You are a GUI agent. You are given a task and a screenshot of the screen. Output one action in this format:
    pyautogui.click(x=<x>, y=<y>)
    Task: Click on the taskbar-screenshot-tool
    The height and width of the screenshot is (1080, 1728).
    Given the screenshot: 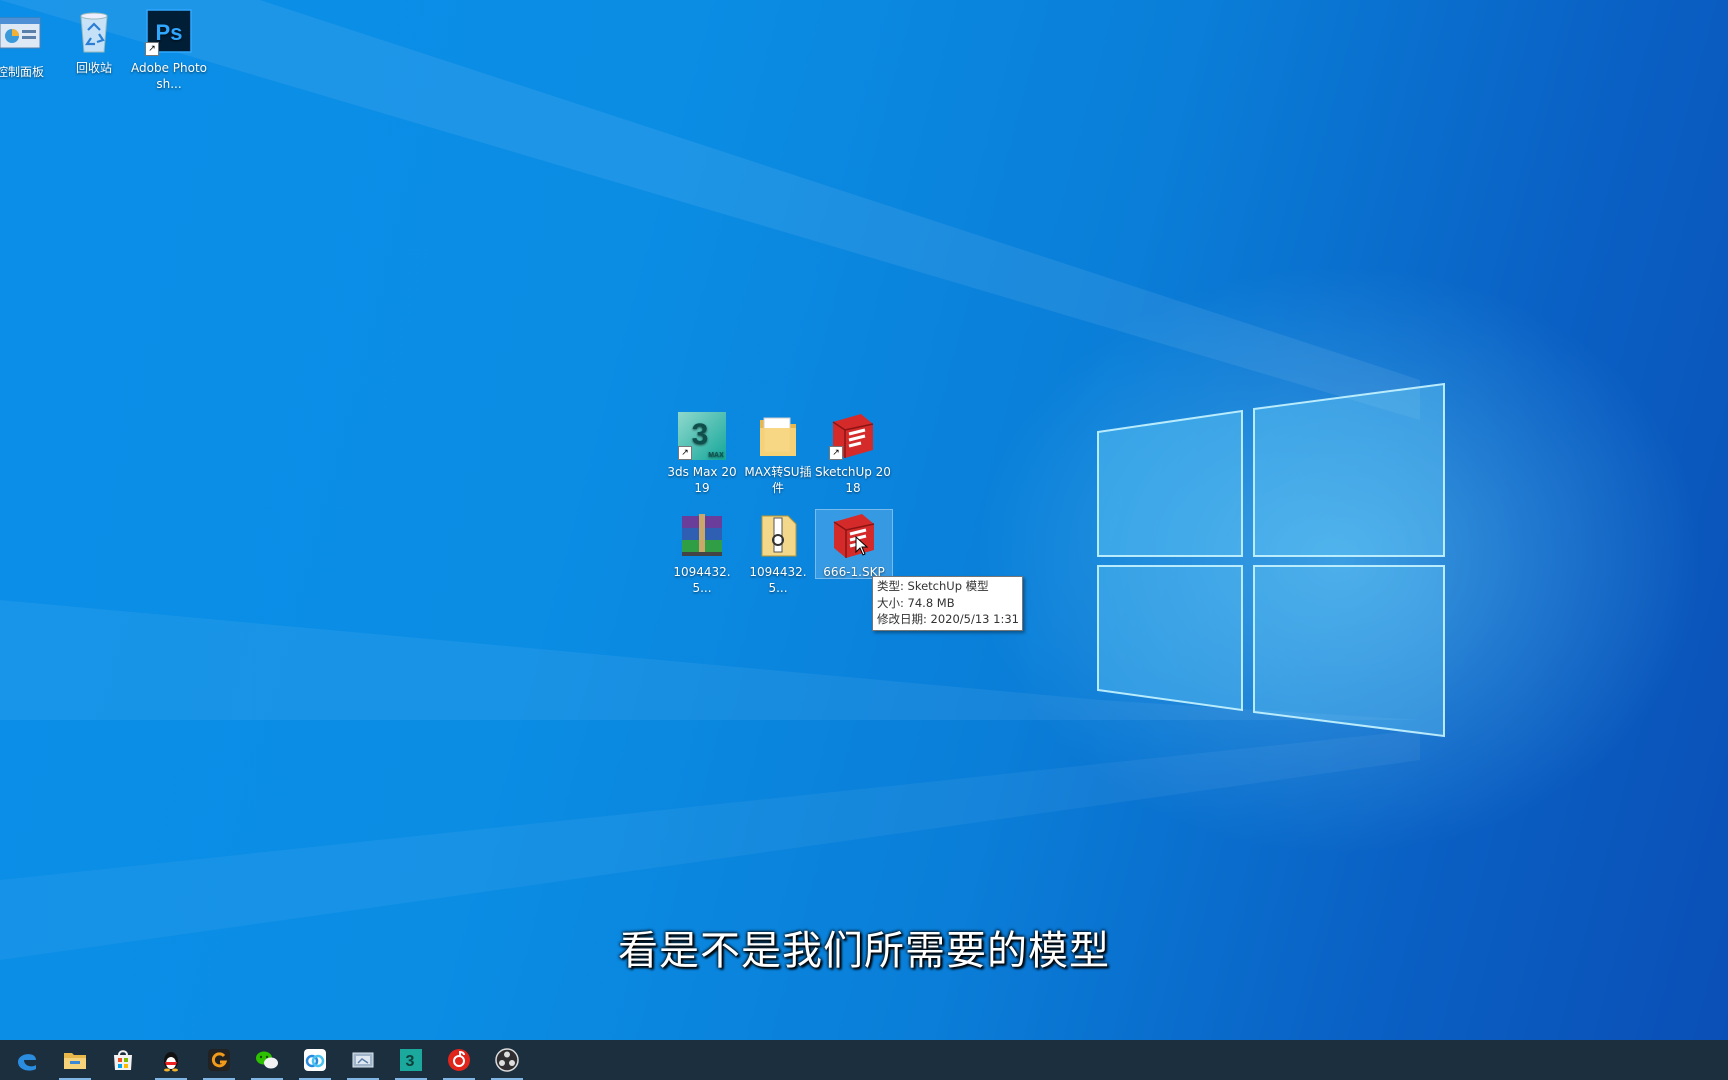 What is the action you would take?
    pyautogui.click(x=363, y=1060)
    